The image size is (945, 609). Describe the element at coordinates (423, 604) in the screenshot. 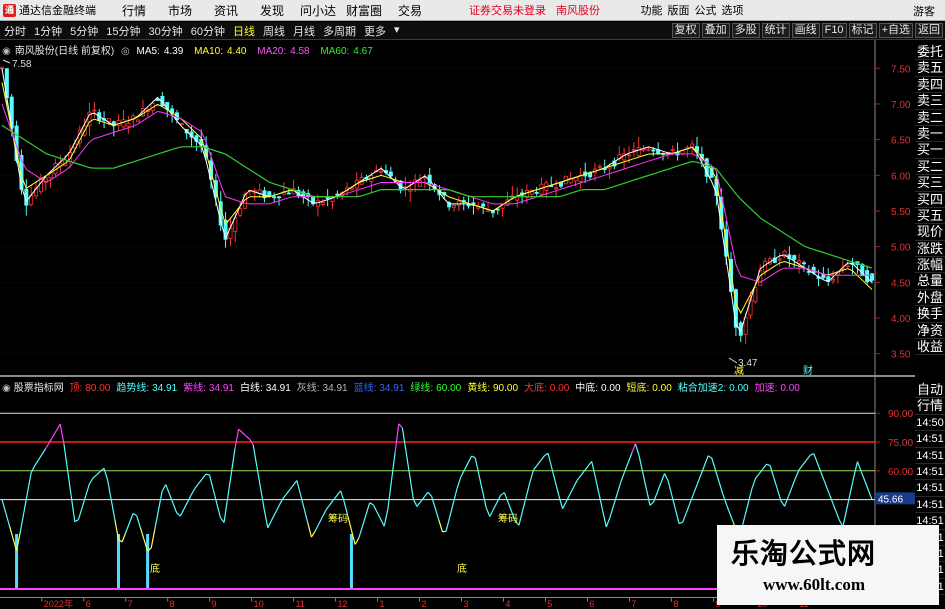

I see `date-tick-label: 2` at that location.